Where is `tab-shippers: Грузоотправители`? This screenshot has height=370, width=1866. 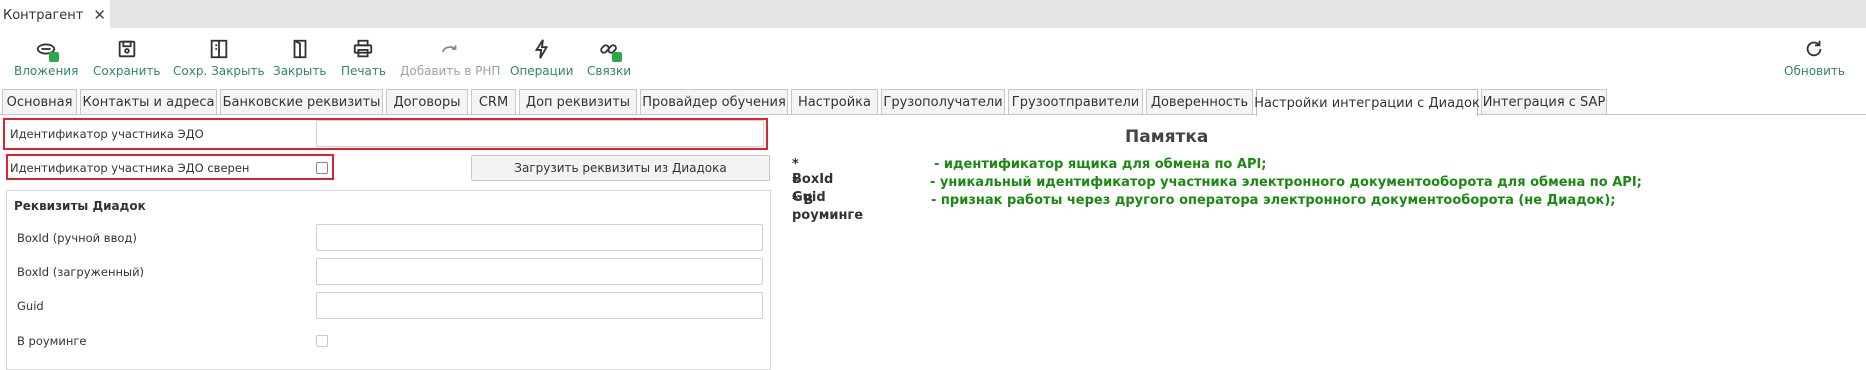
tab-shippers: Грузоотправители is located at coordinates (1075, 101).